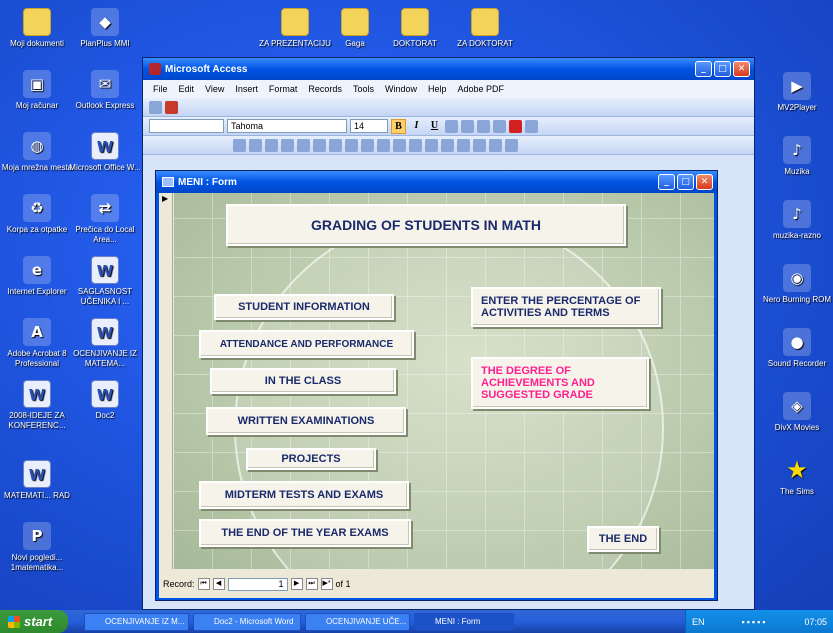 The image size is (833, 633). Describe the element at coordinates (207, 182) in the screenshot. I see `form-title: MENI : Form` at that location.